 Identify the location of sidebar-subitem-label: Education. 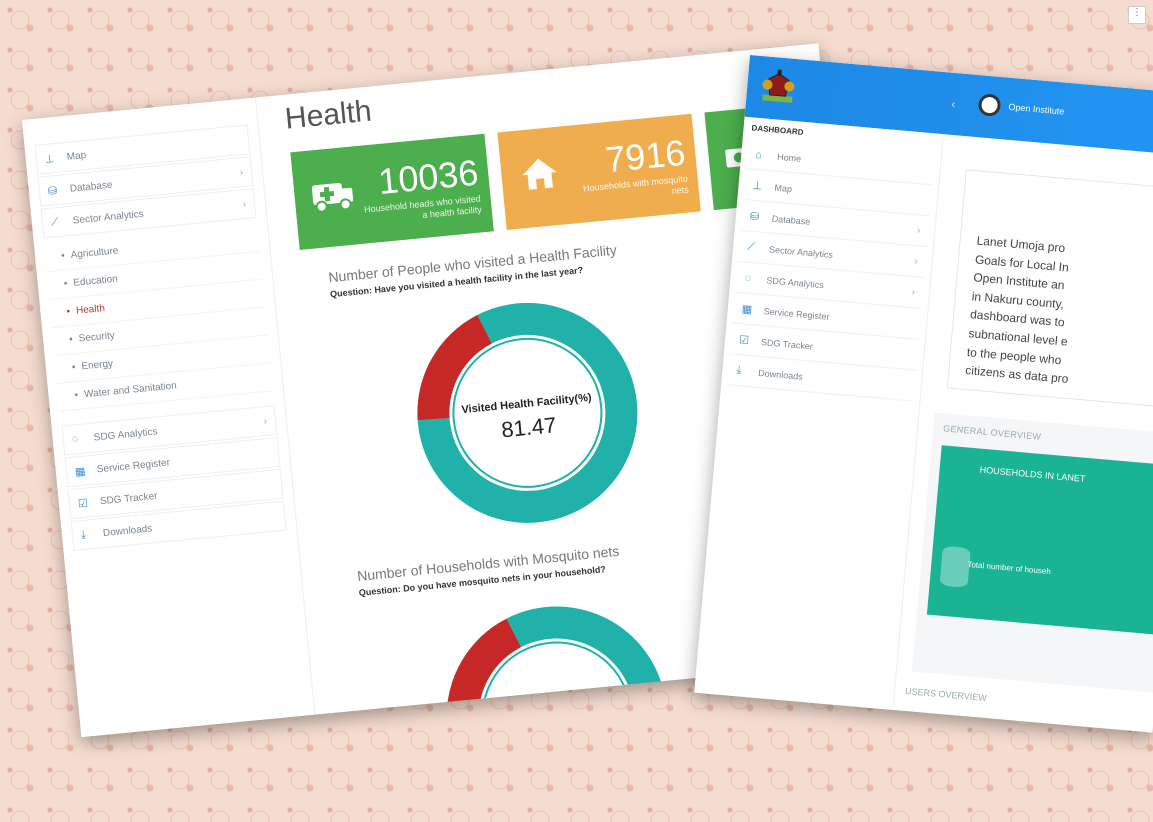
(95, 281).